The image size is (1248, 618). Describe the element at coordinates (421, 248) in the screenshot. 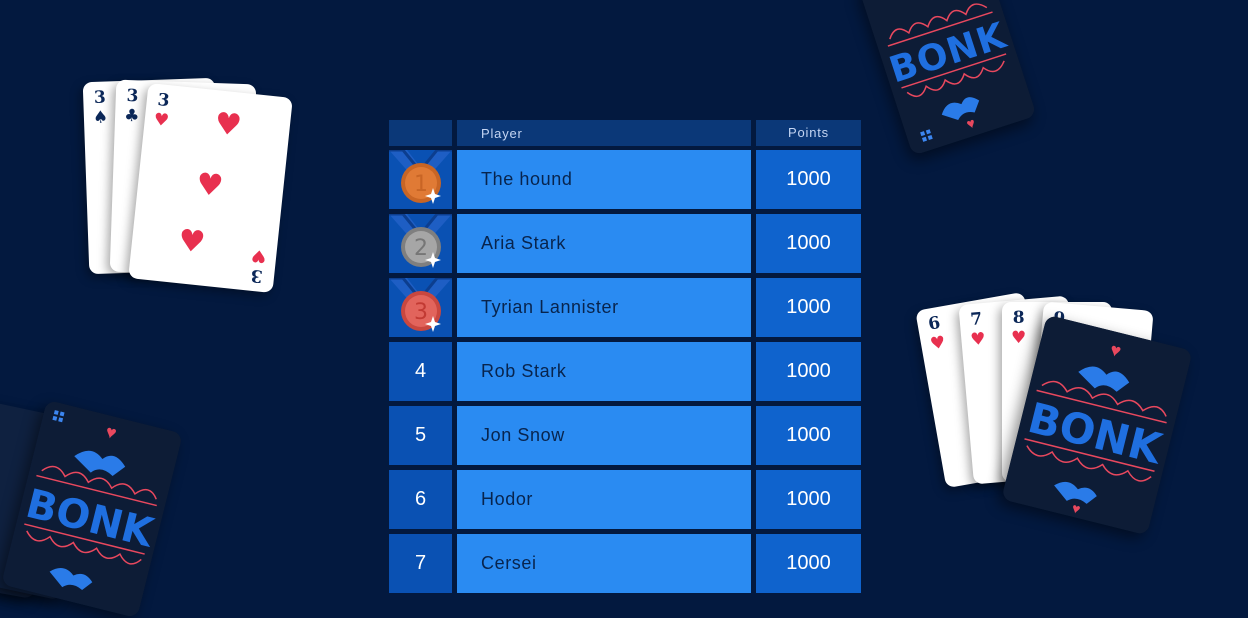

I see `svg-text: 2` at that location.